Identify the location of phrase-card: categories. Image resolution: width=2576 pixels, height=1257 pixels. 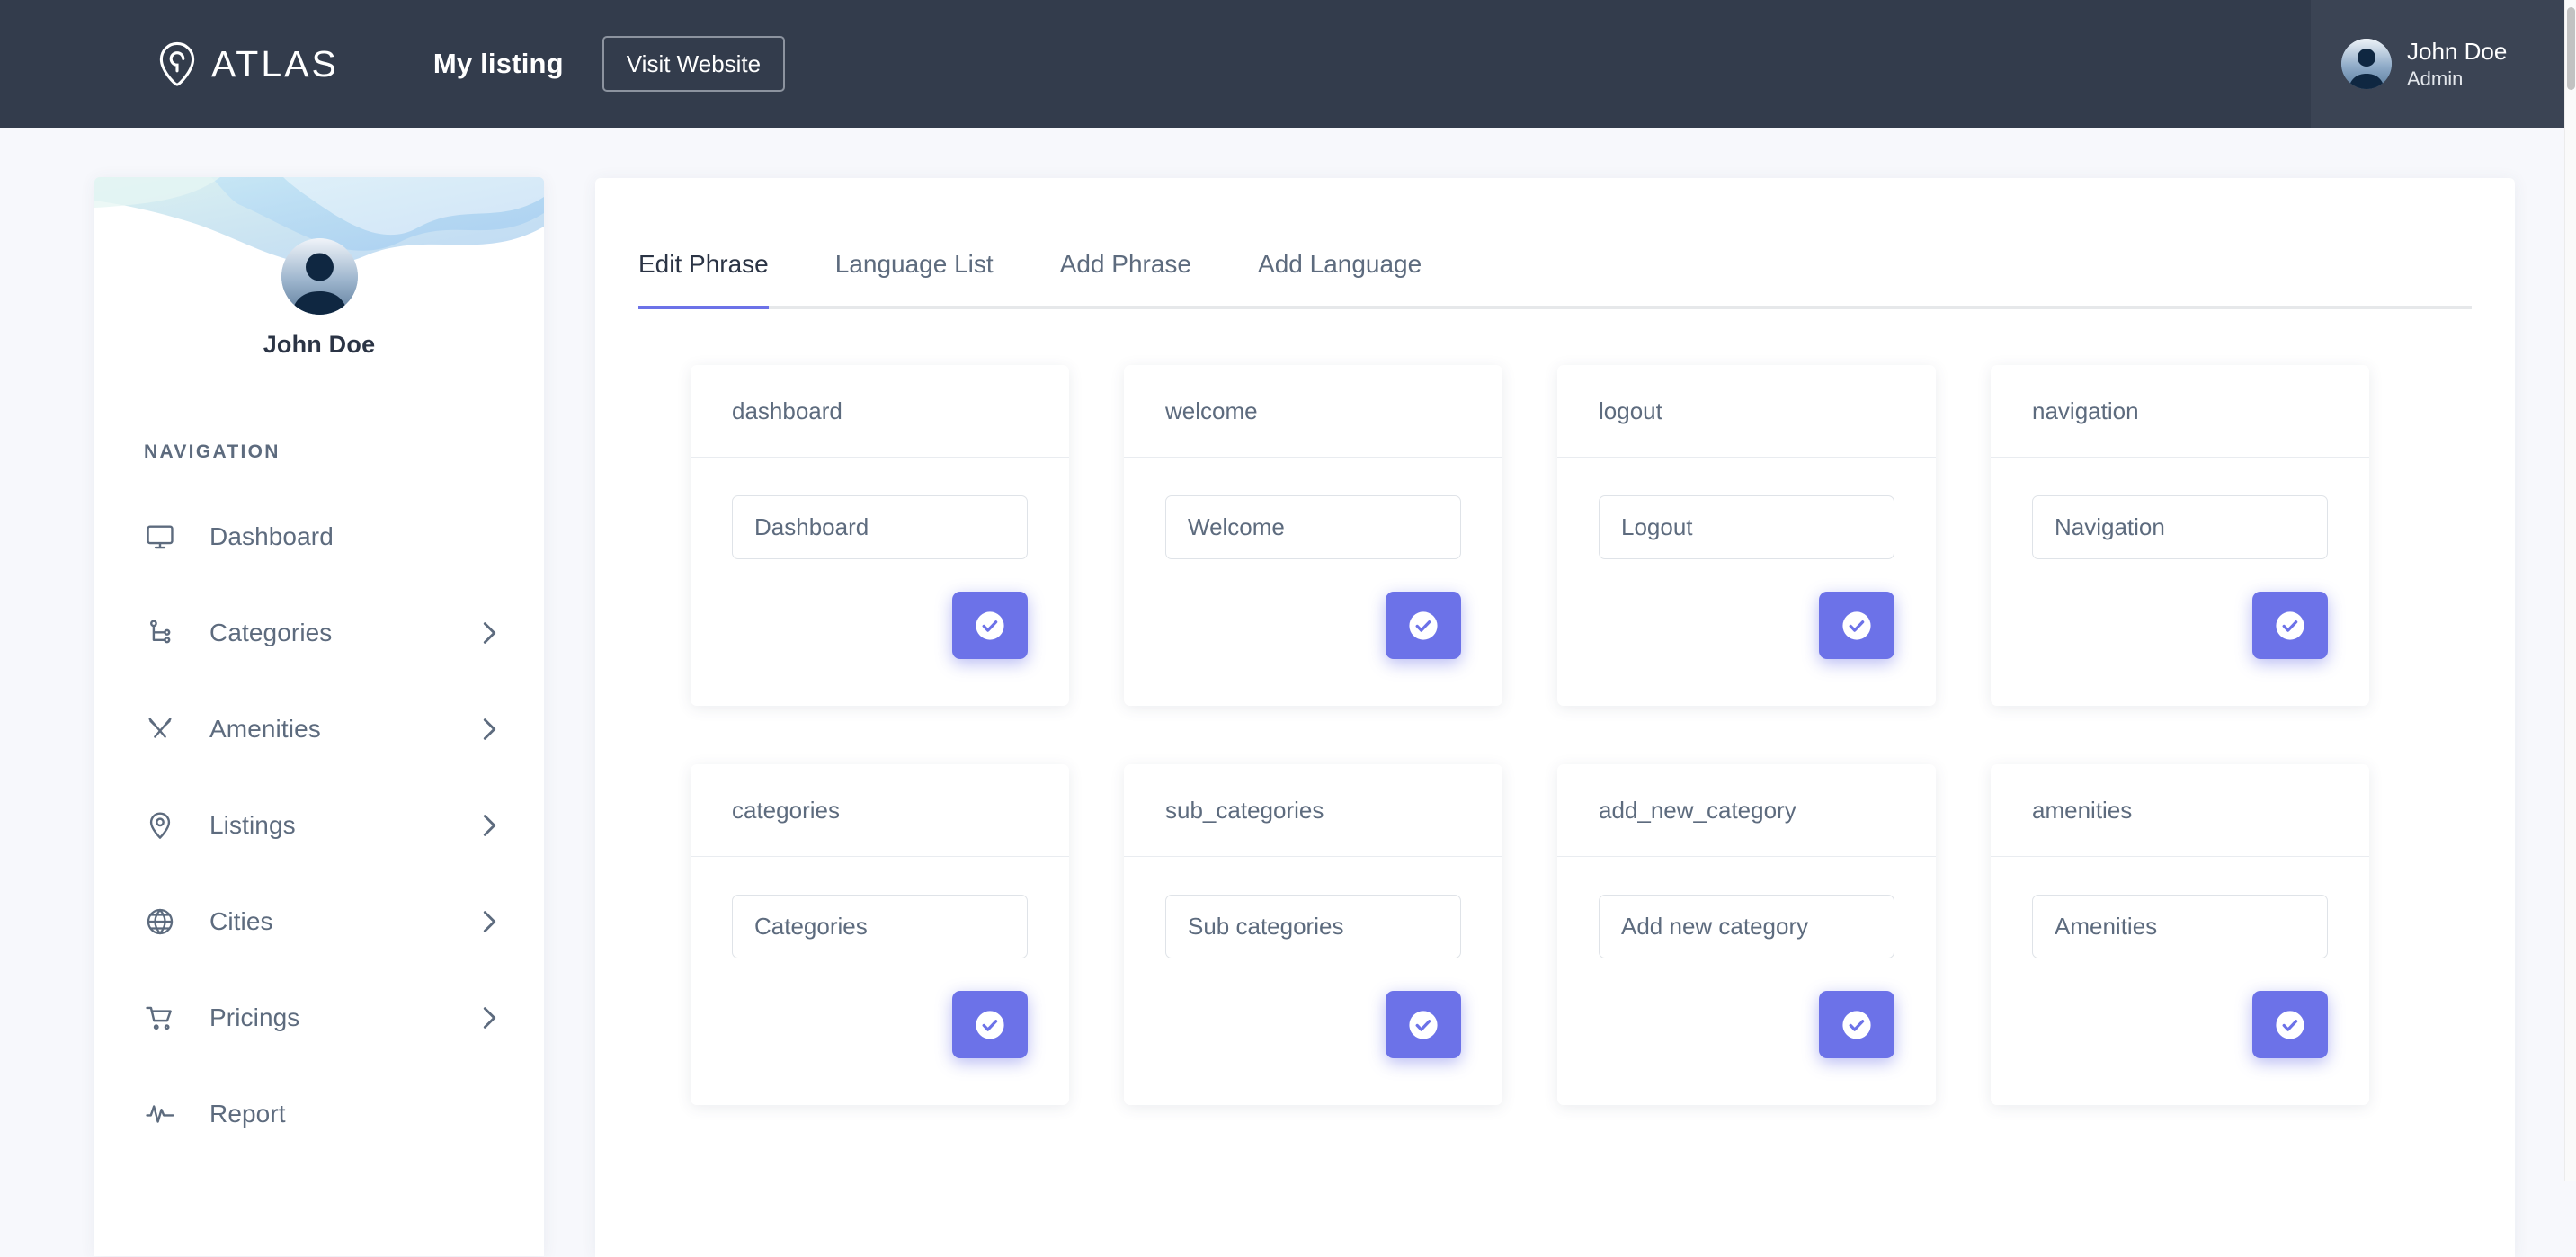
(880, 934).